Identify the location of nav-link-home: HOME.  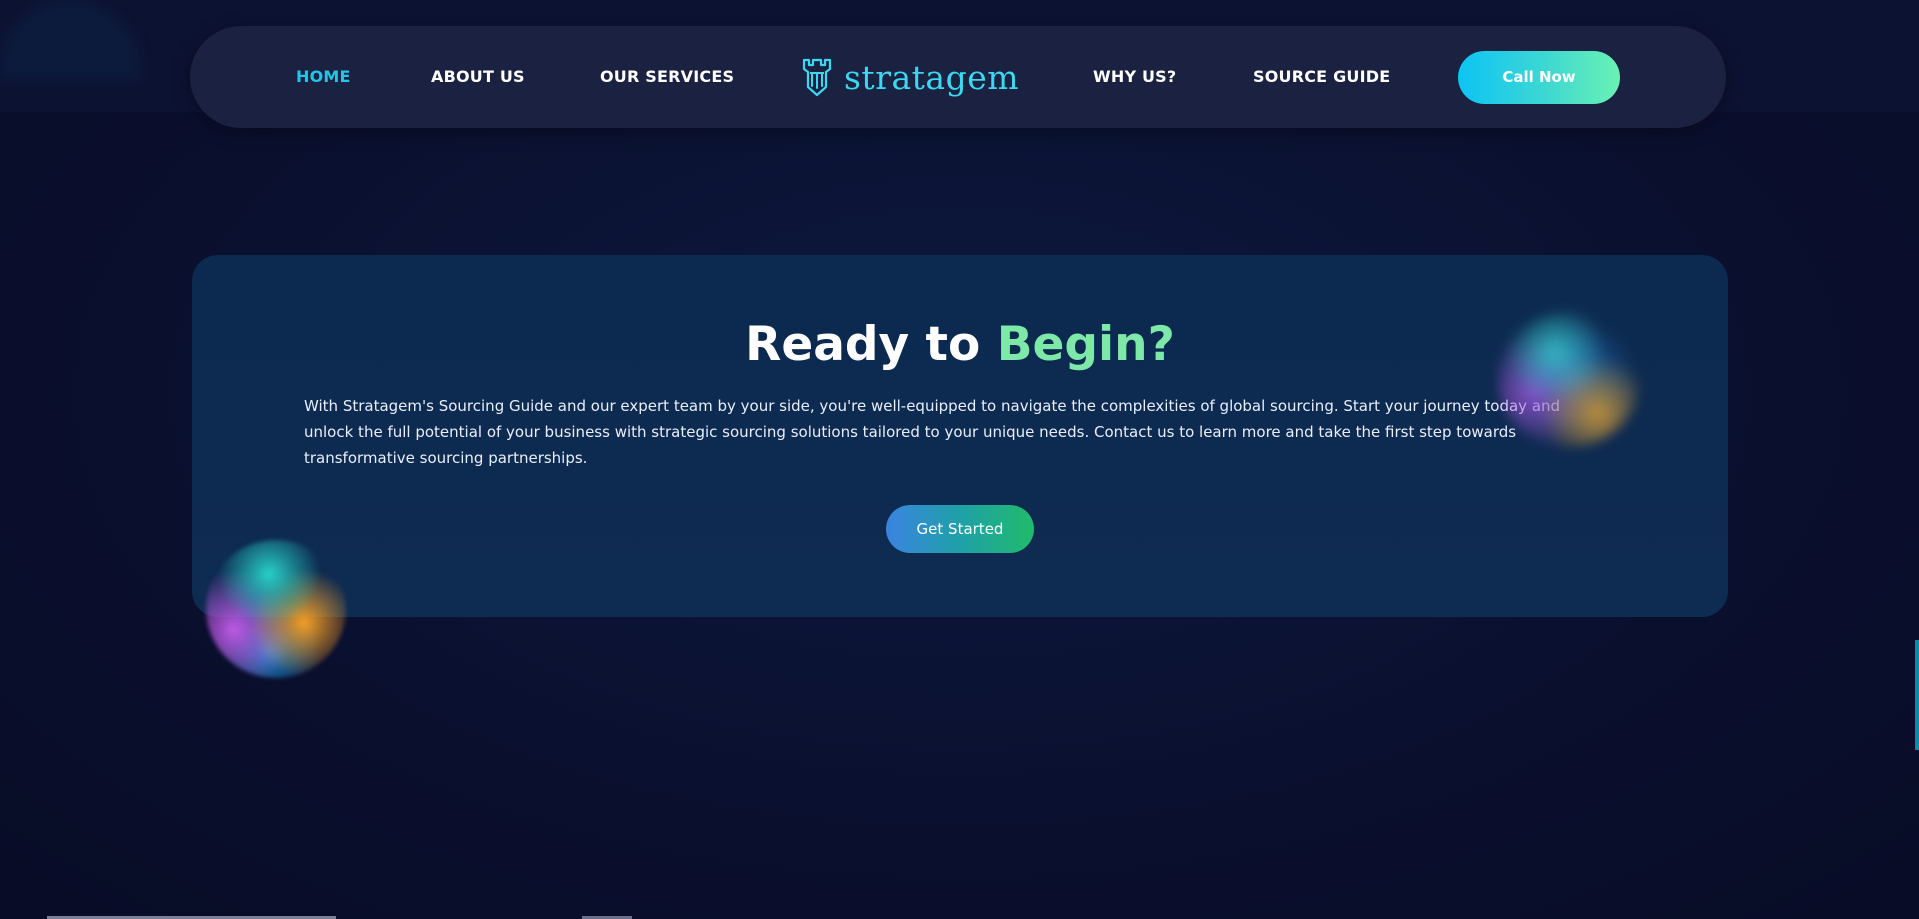
(323, 77).